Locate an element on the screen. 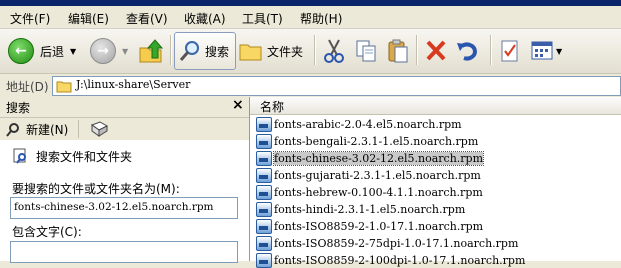 The height and width of the screenshot is (268, 621). filename-label: 要搜索的文件或文件夹名为(M): is located at coordinates (96, 189).